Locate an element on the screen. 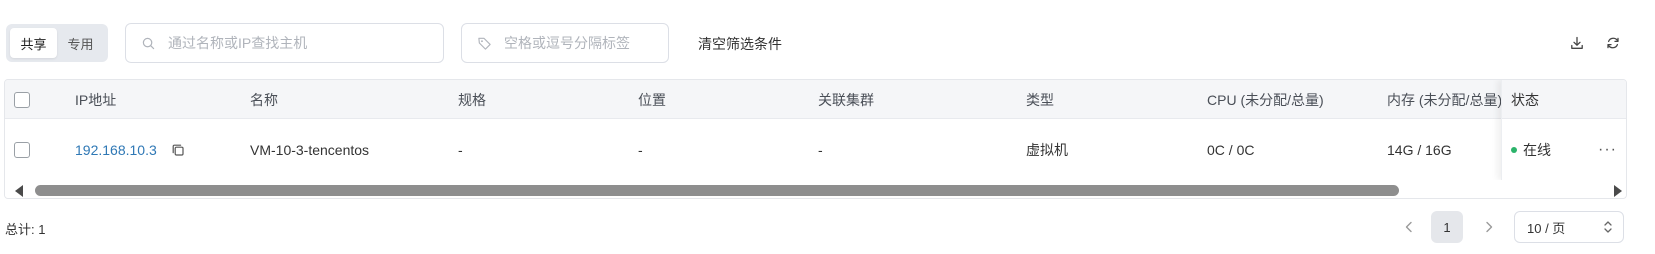 This screenshot has height=254, width=1655. prev-page-button is located at coordinates (1409, 227).